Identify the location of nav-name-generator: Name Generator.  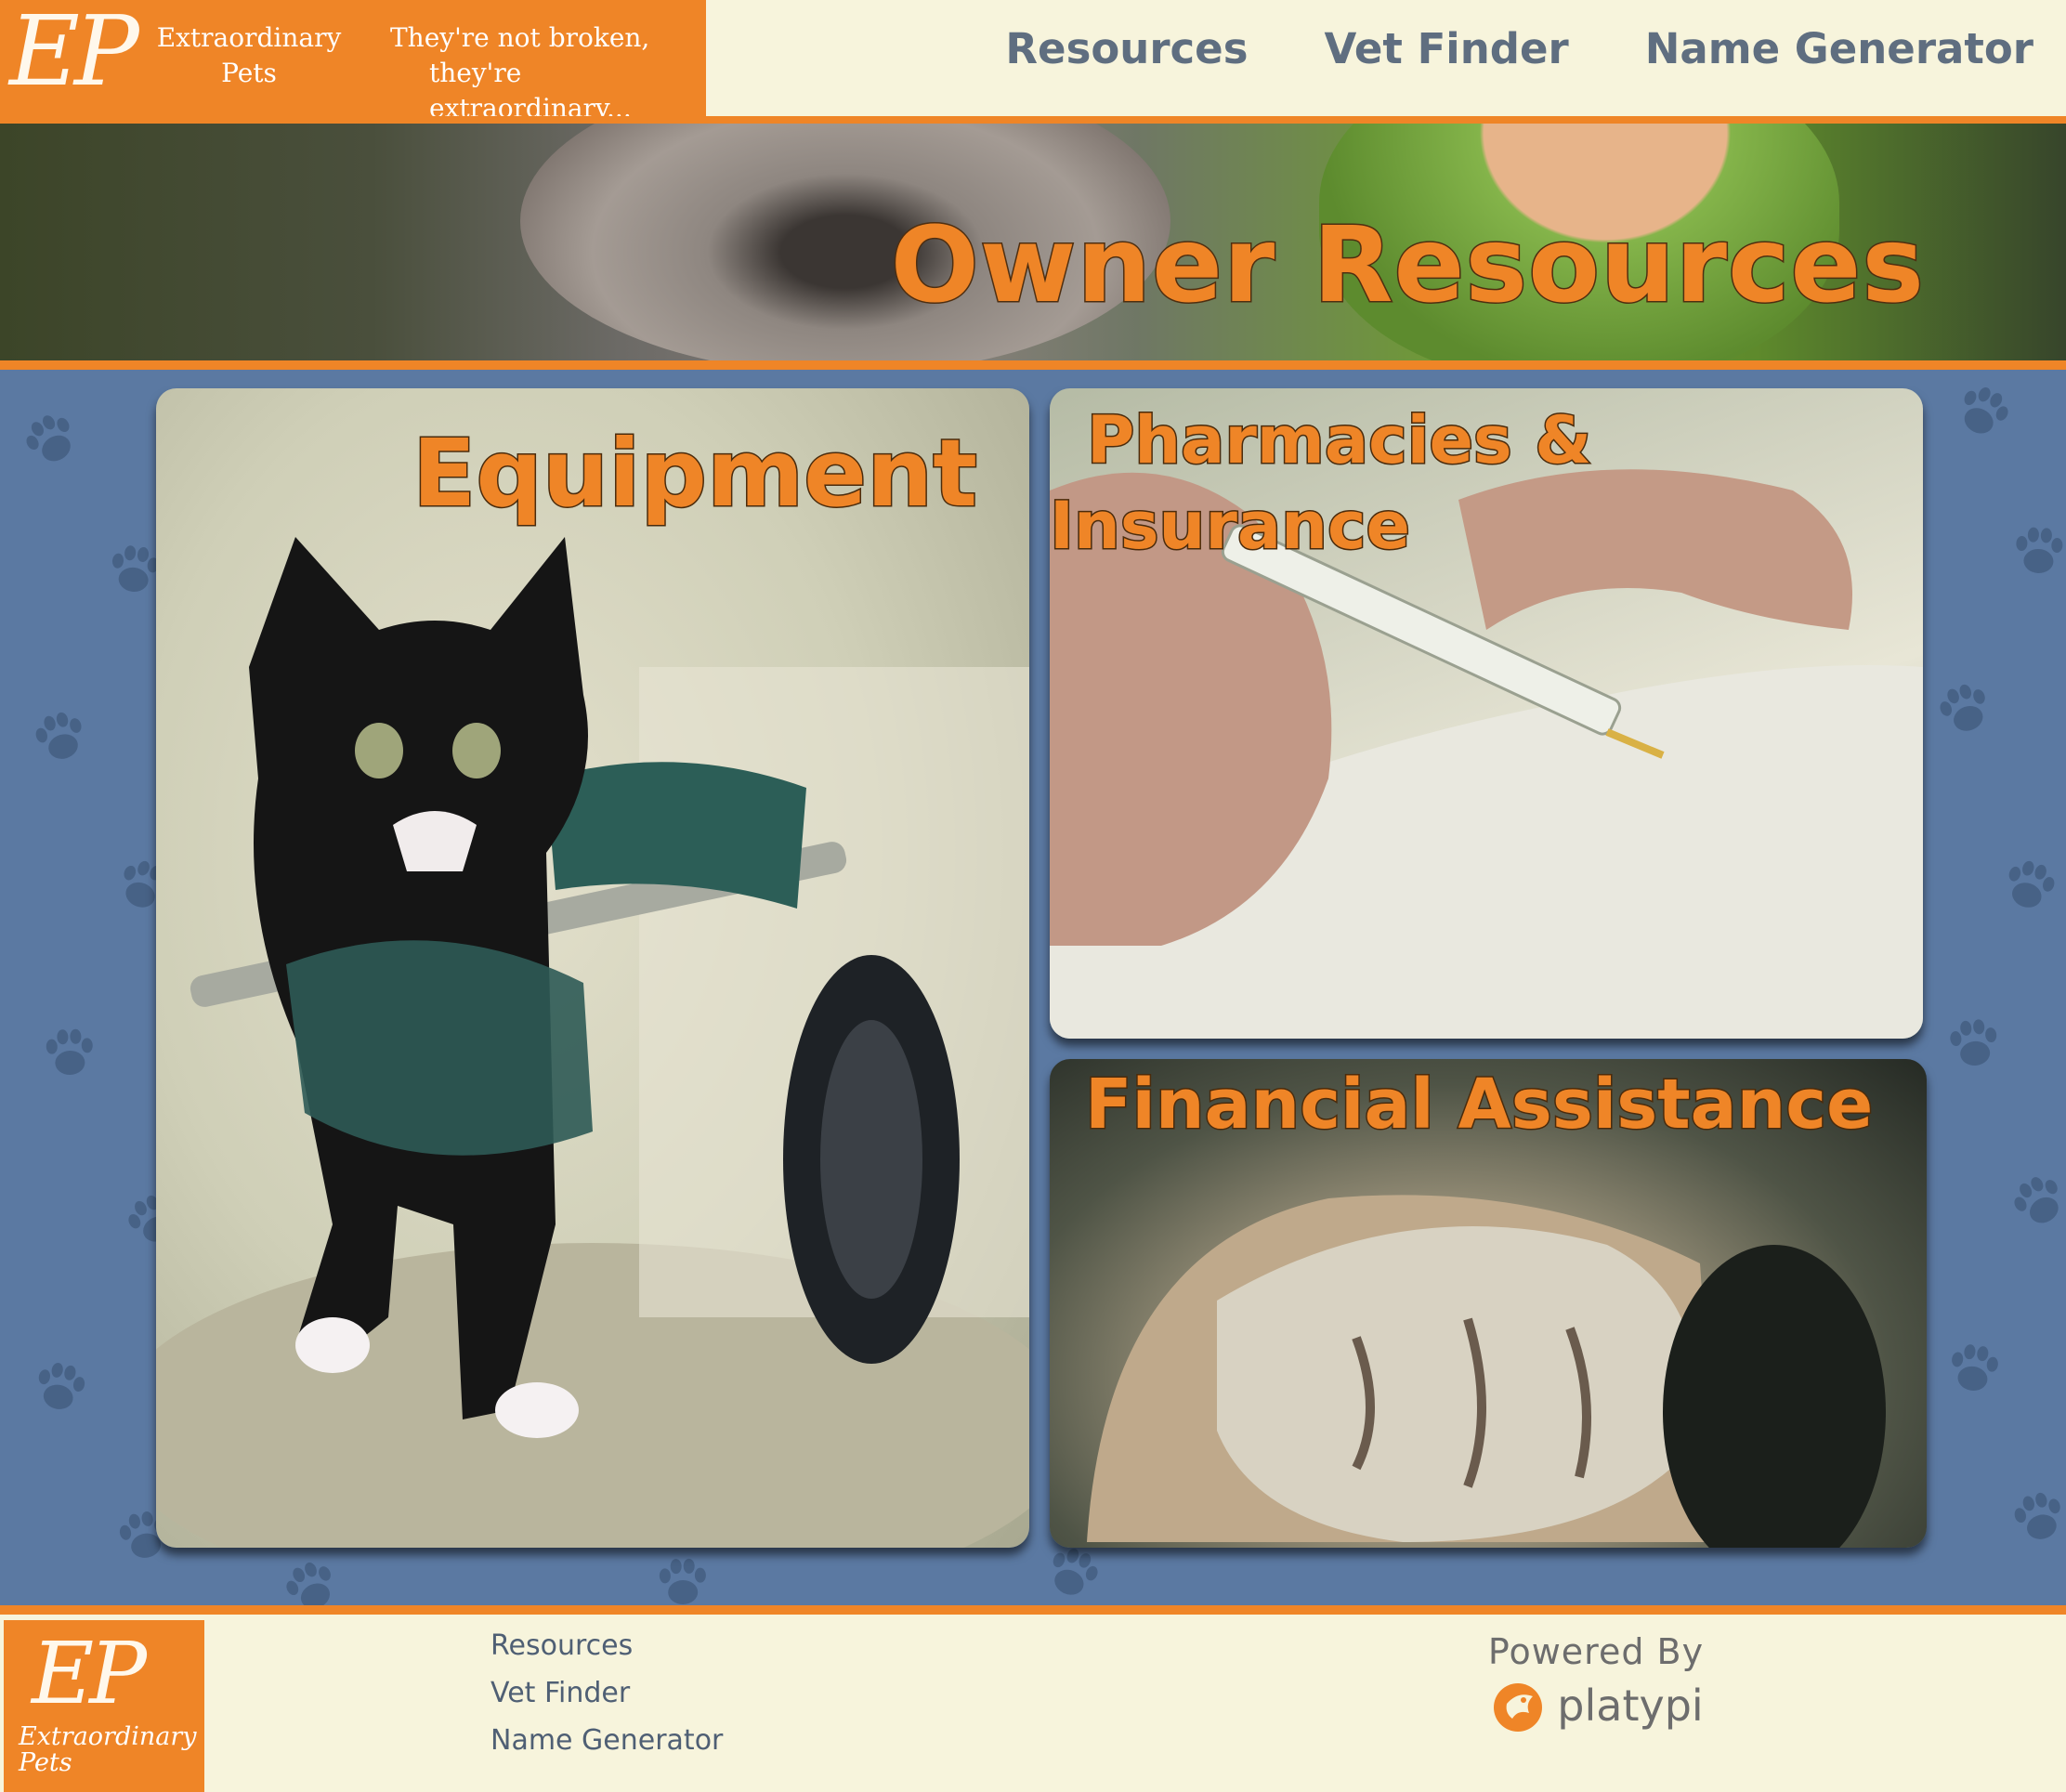
(1839, 48).